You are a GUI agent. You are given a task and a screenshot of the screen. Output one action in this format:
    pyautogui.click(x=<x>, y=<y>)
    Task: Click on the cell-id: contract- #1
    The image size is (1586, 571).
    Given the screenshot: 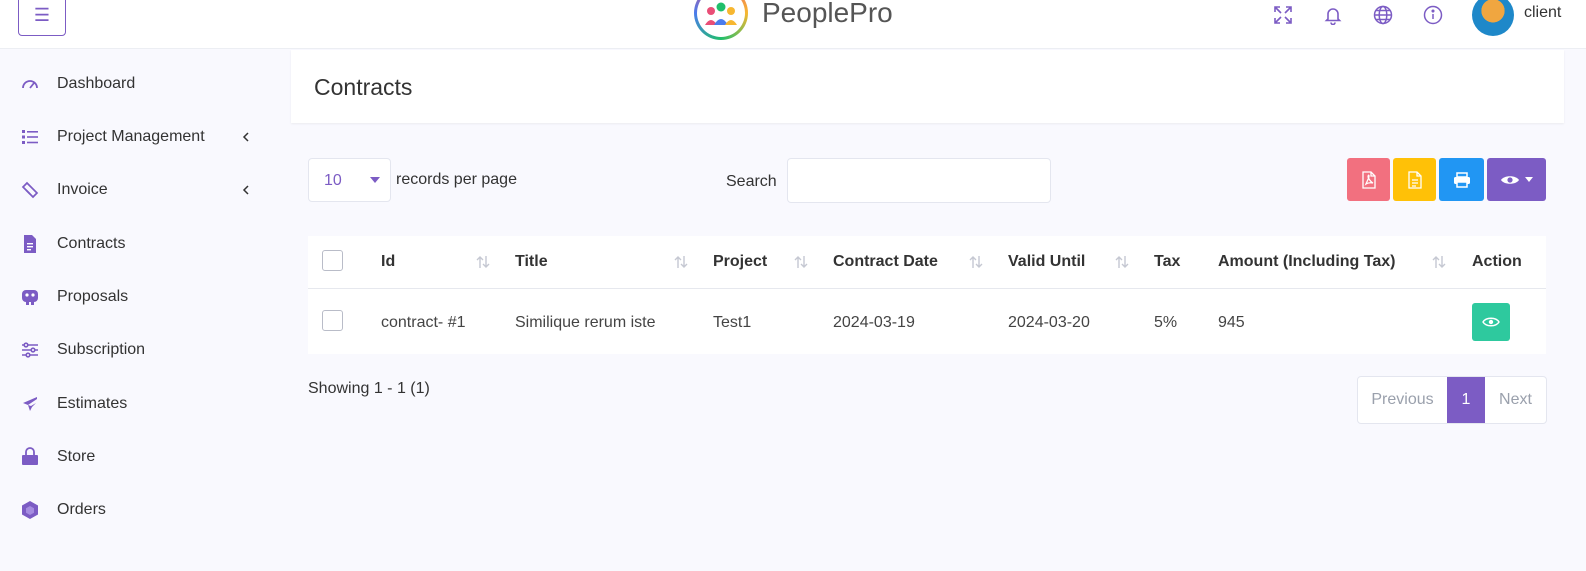 What is the action you would take?
    pyautogui.click(x=423, y=322)
    